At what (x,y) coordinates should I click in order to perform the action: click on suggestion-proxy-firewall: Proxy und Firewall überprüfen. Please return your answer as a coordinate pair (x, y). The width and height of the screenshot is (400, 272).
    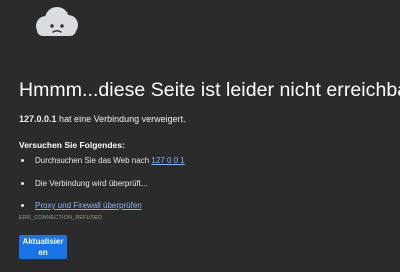
    Looking at the image, I should click on (102, 205).